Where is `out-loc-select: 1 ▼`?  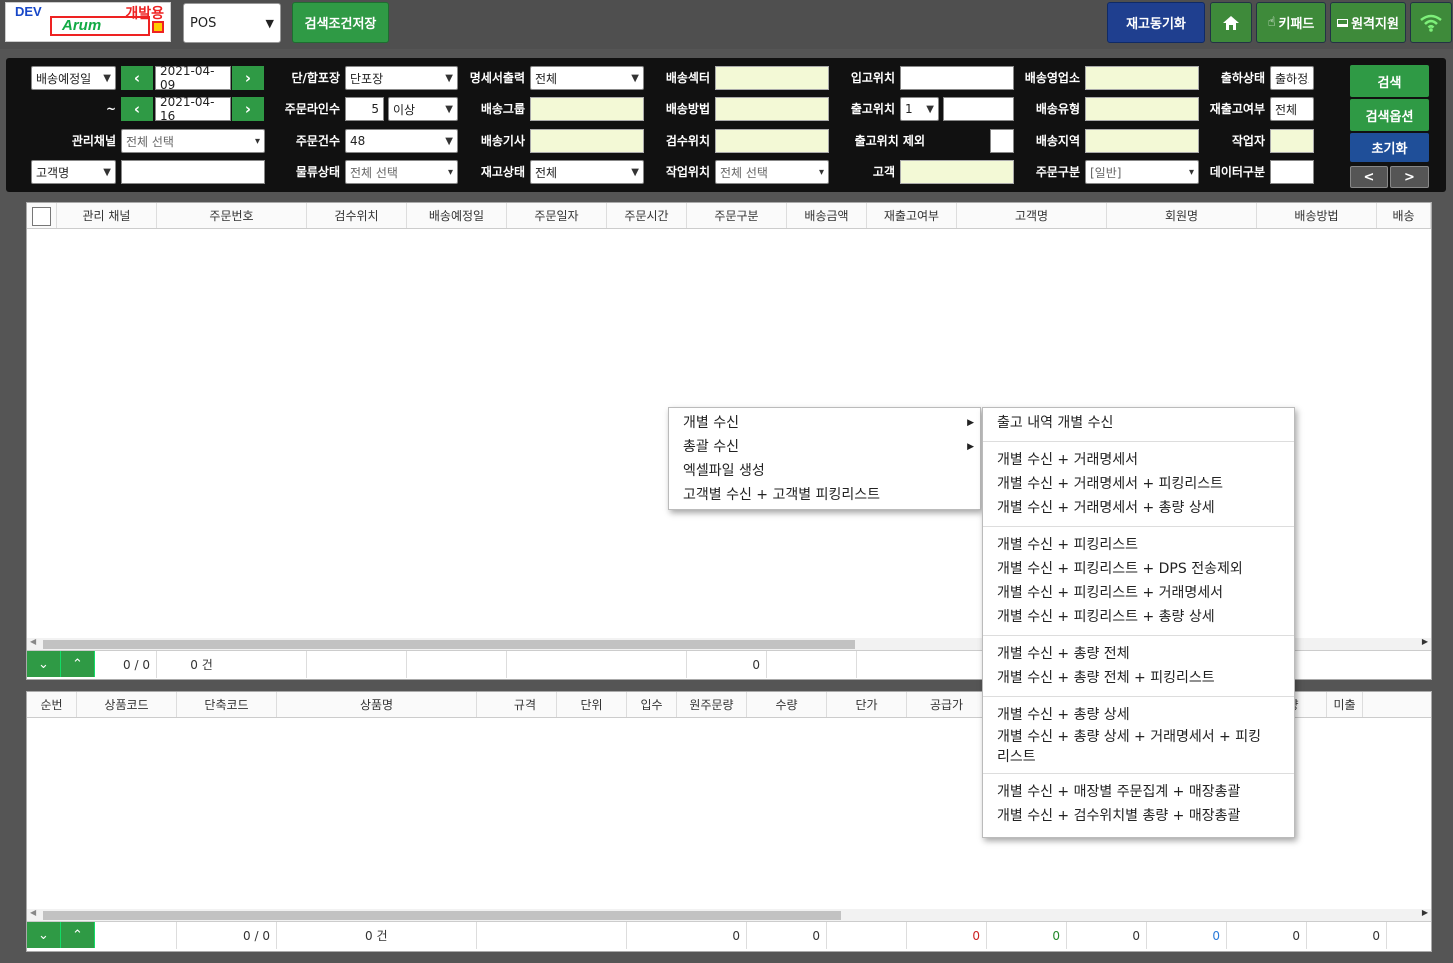
out-loc-select: 1 ▼ is located at coordinates (919, 109).